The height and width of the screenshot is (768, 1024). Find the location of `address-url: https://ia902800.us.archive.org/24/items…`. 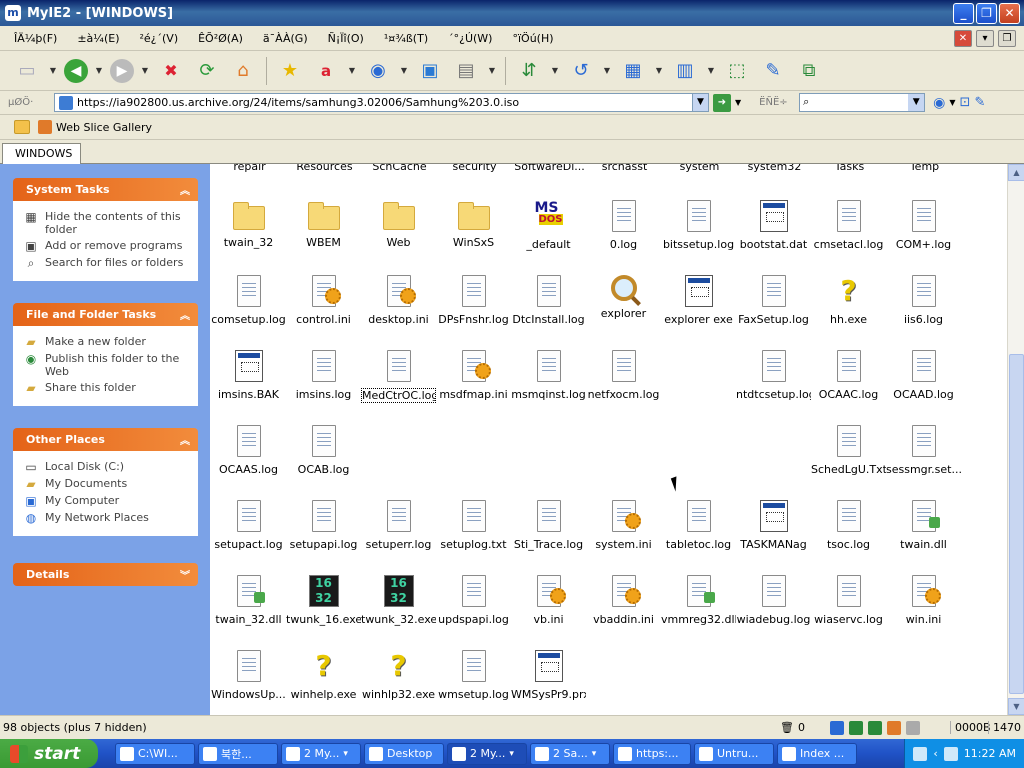

address-url: https://ia902800.us.archive.org/24/items… is located at coordinates (298, 102).